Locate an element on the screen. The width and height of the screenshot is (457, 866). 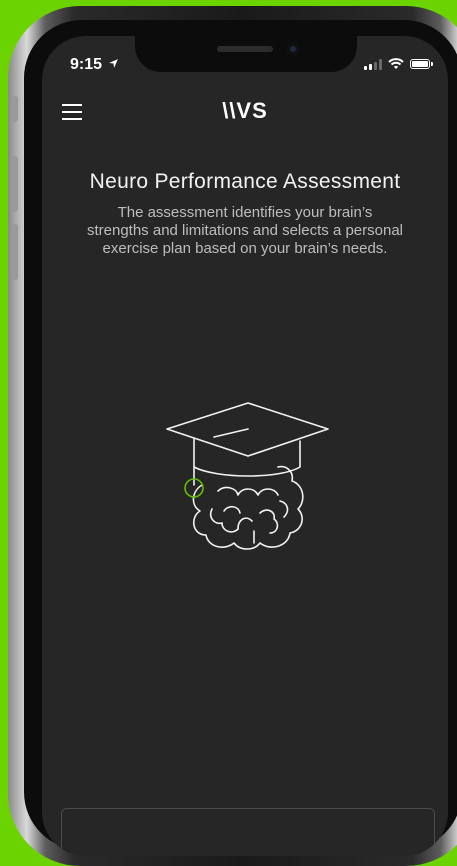
app-logo: \\VS is located at coordinates (245, 110).